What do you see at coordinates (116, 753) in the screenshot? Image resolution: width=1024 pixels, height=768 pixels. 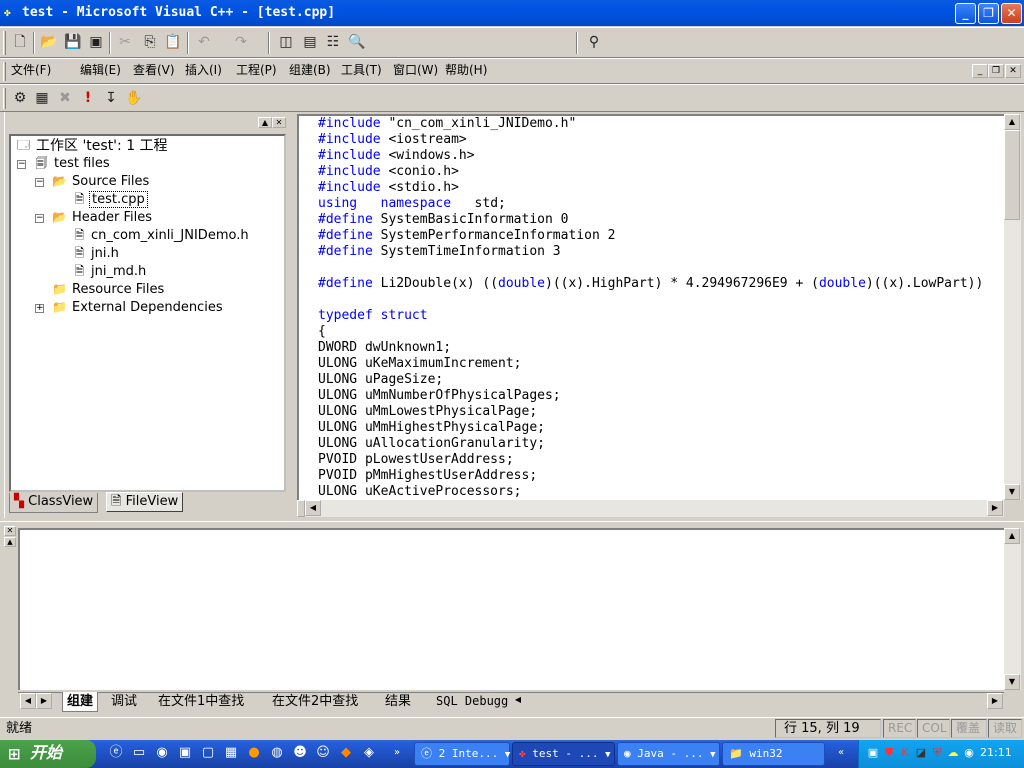 I see `quicklaunch-ie-icon: ⓔ` at bounding box center [116, 753].